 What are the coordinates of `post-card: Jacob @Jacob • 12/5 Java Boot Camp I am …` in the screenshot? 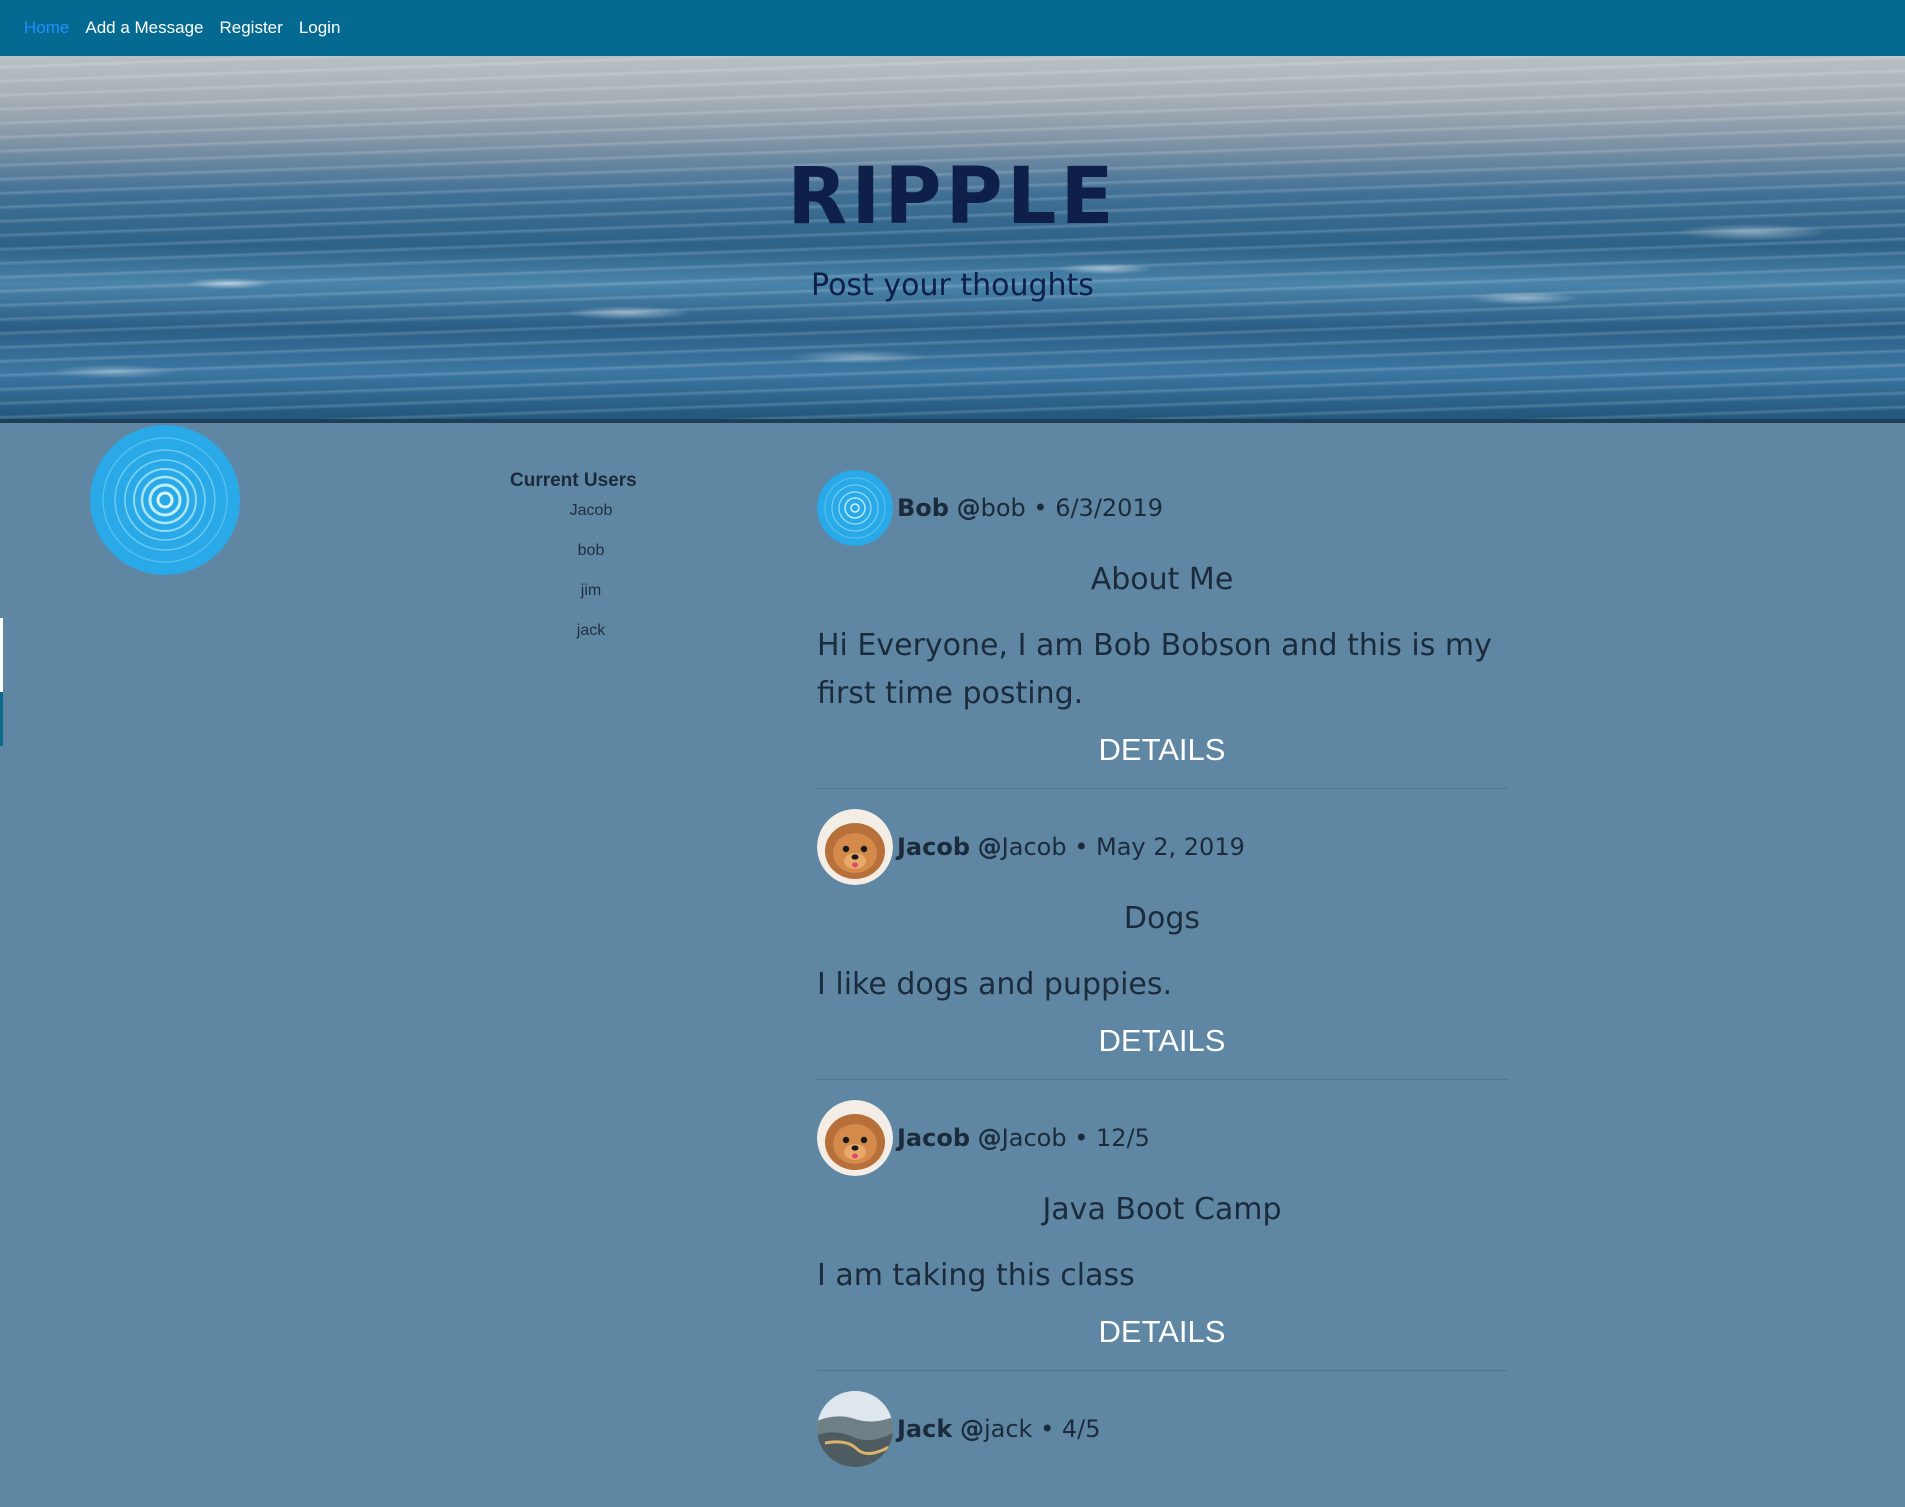 It's located at (1162, 1235).